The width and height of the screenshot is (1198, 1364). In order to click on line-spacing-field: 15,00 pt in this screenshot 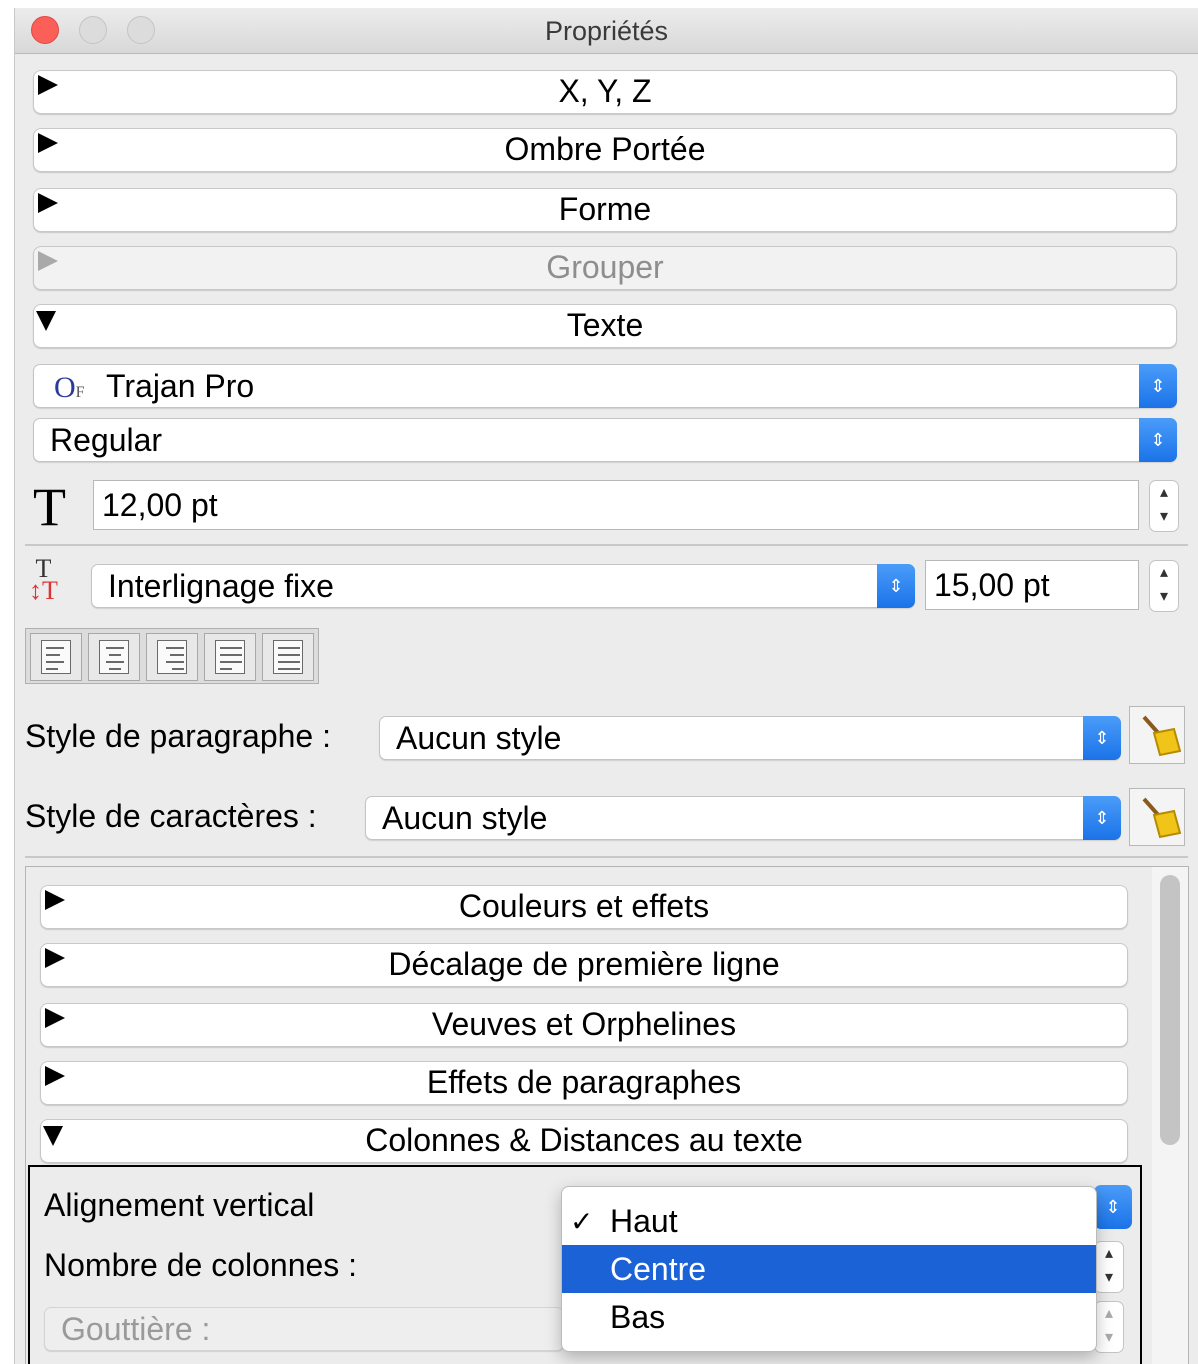, I will do `click(1032, 585)`.